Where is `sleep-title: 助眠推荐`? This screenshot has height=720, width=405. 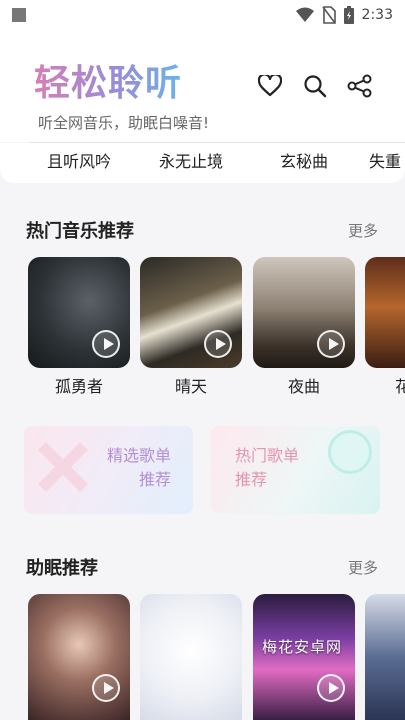 sleep-title: 助眠推荐 is located at coordinates (62, 568).